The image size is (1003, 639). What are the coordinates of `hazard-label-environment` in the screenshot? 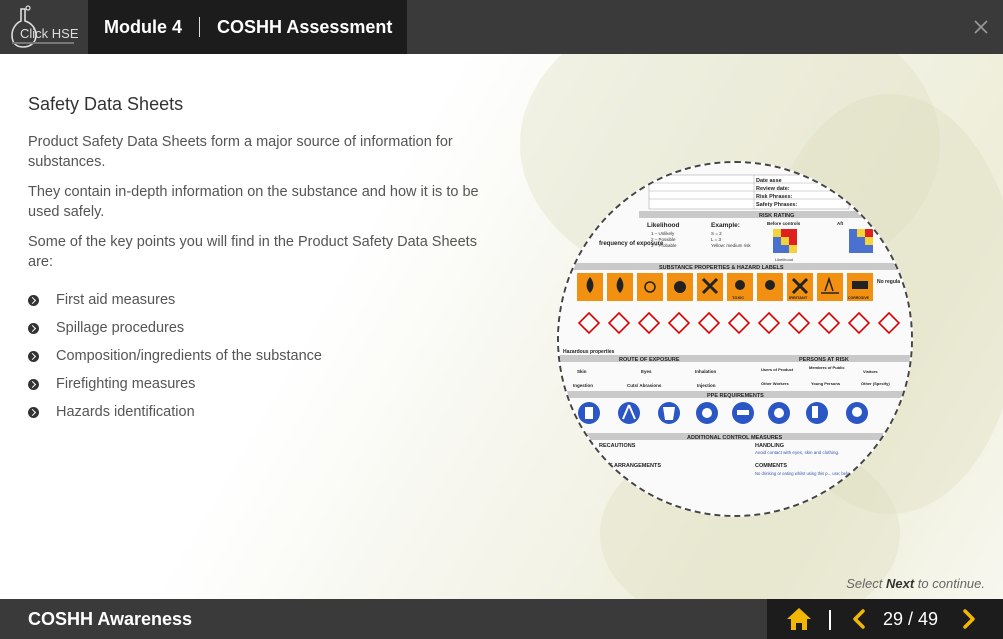 It's located at (830, 287).